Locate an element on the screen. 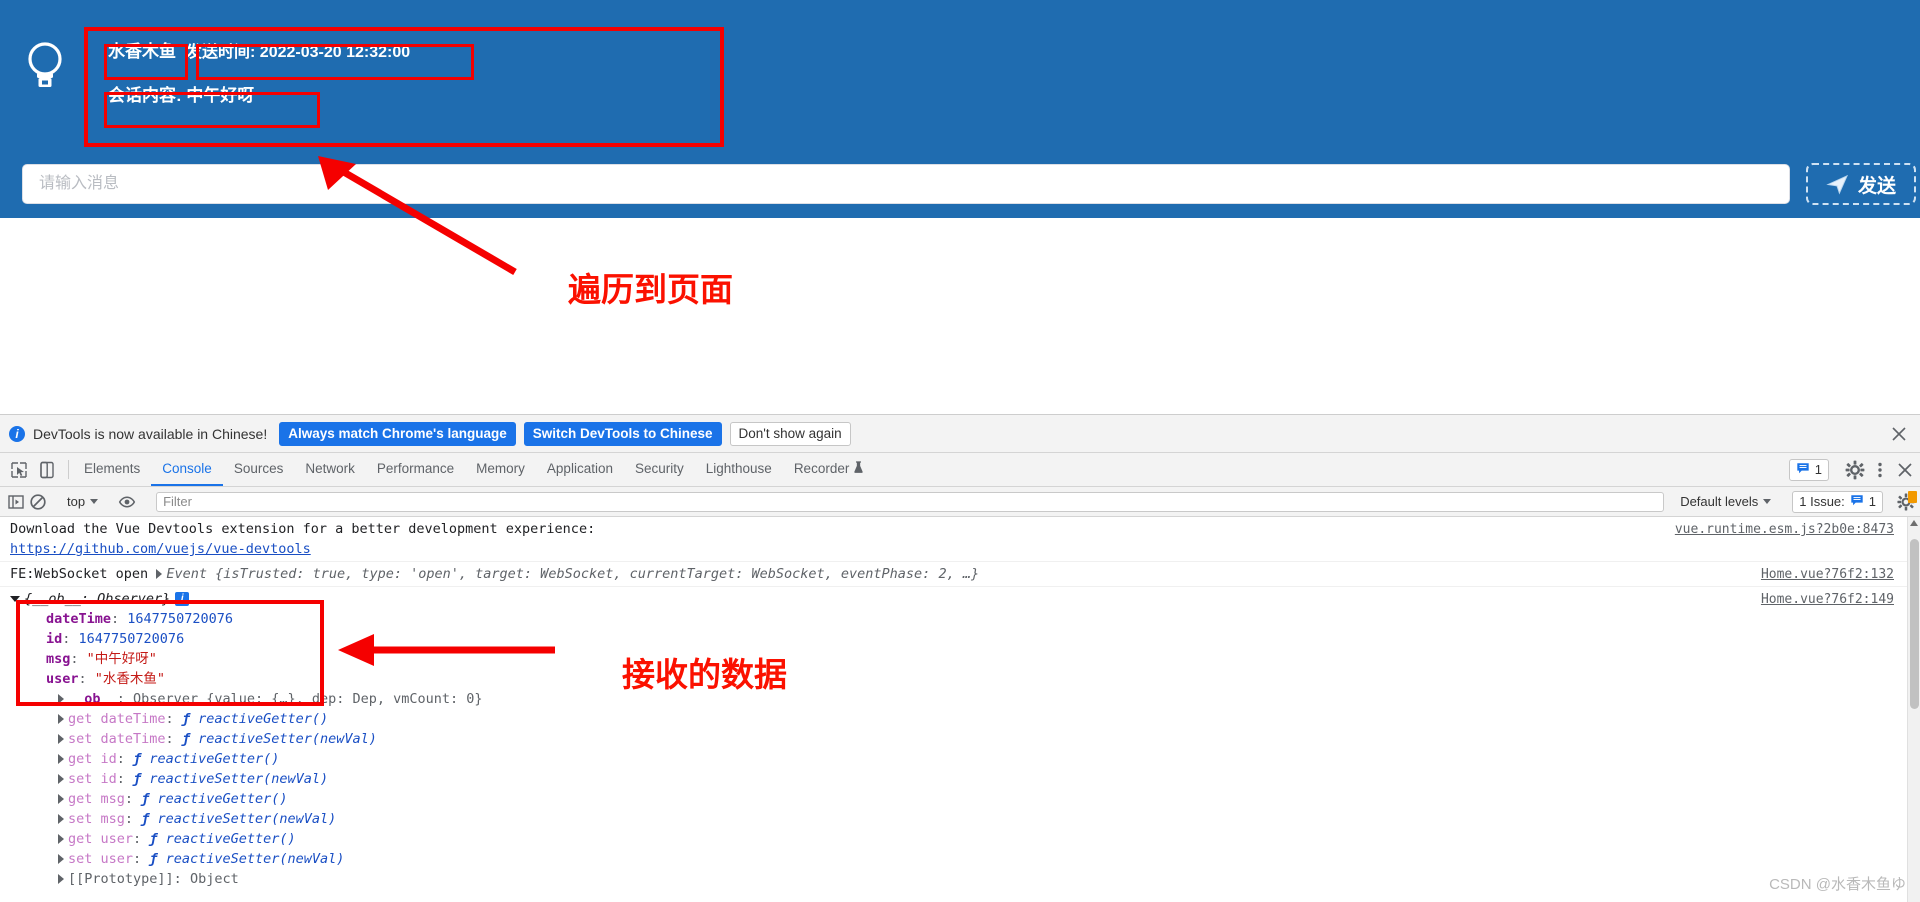  console-sidebar-icon is located at coordinates (16, 502).